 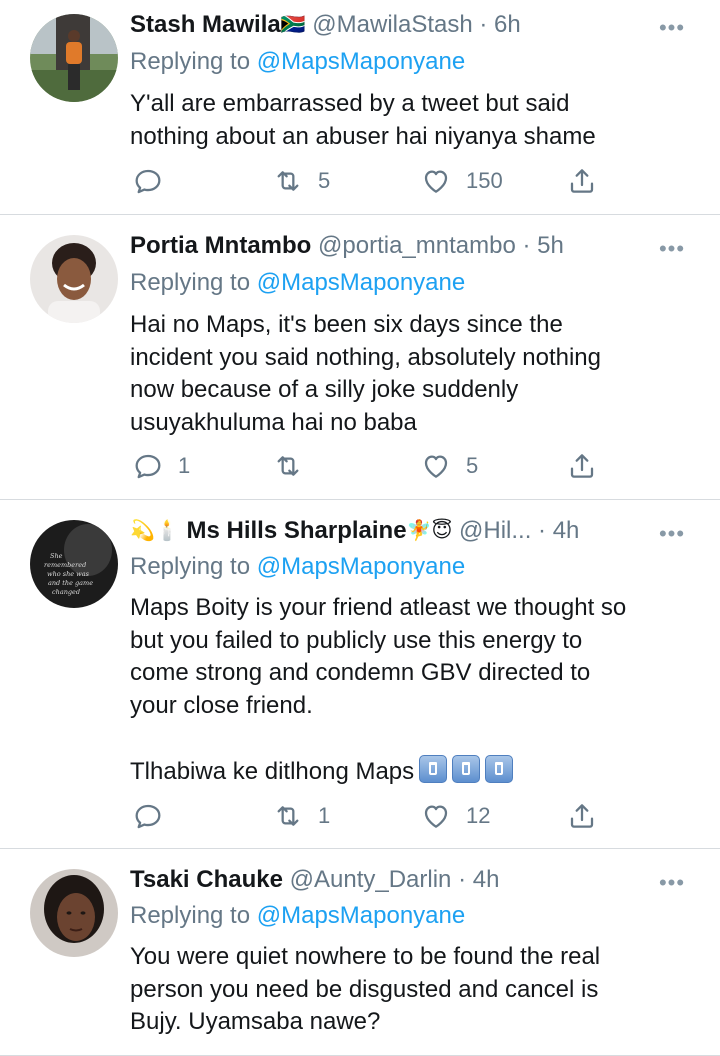 What do you see at coordinates (301, 181) in the screenshot?
I see `retweet-button: 5` at bounding box center [301, 181].